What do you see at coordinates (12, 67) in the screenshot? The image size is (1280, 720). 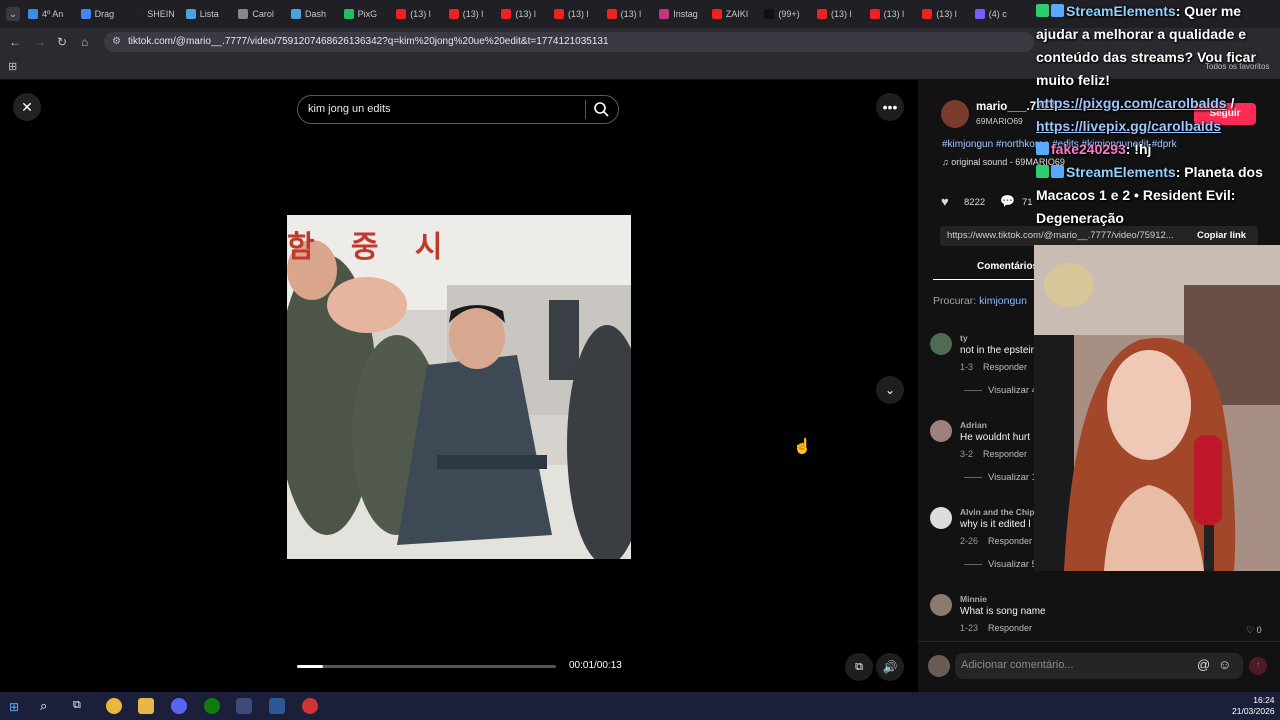 I see `apps-grid-icon: ⊞` at bounding box center [12, 67].